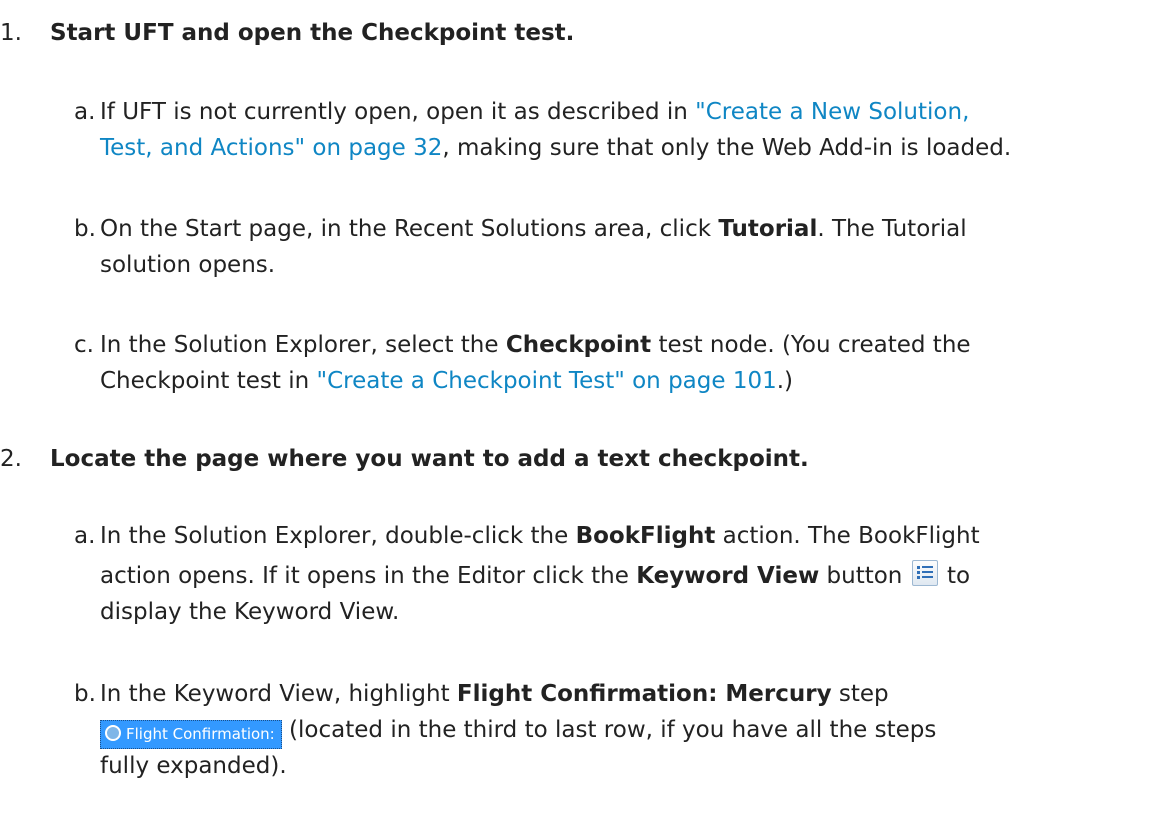  What do you see at coordinates (832, 112) in the screenshot?
I see `link-create-new-solution: "Create a New Solution,` at bounding box center [832, 112].